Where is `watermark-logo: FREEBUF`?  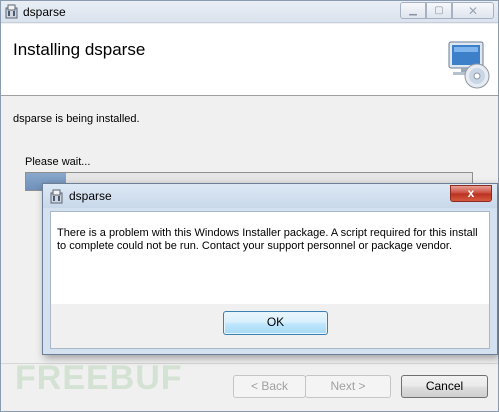
watermark-logo: FREEBUF is located at coordinates (99, 378).